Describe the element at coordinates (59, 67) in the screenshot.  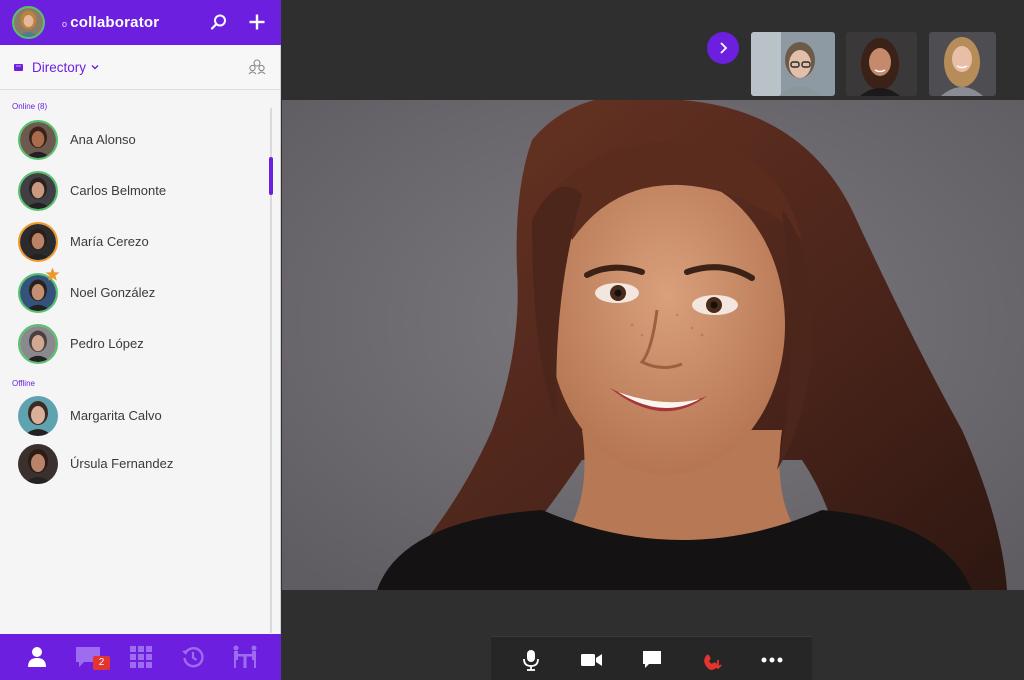
I see `directory-dropdown: Directory` at that location.